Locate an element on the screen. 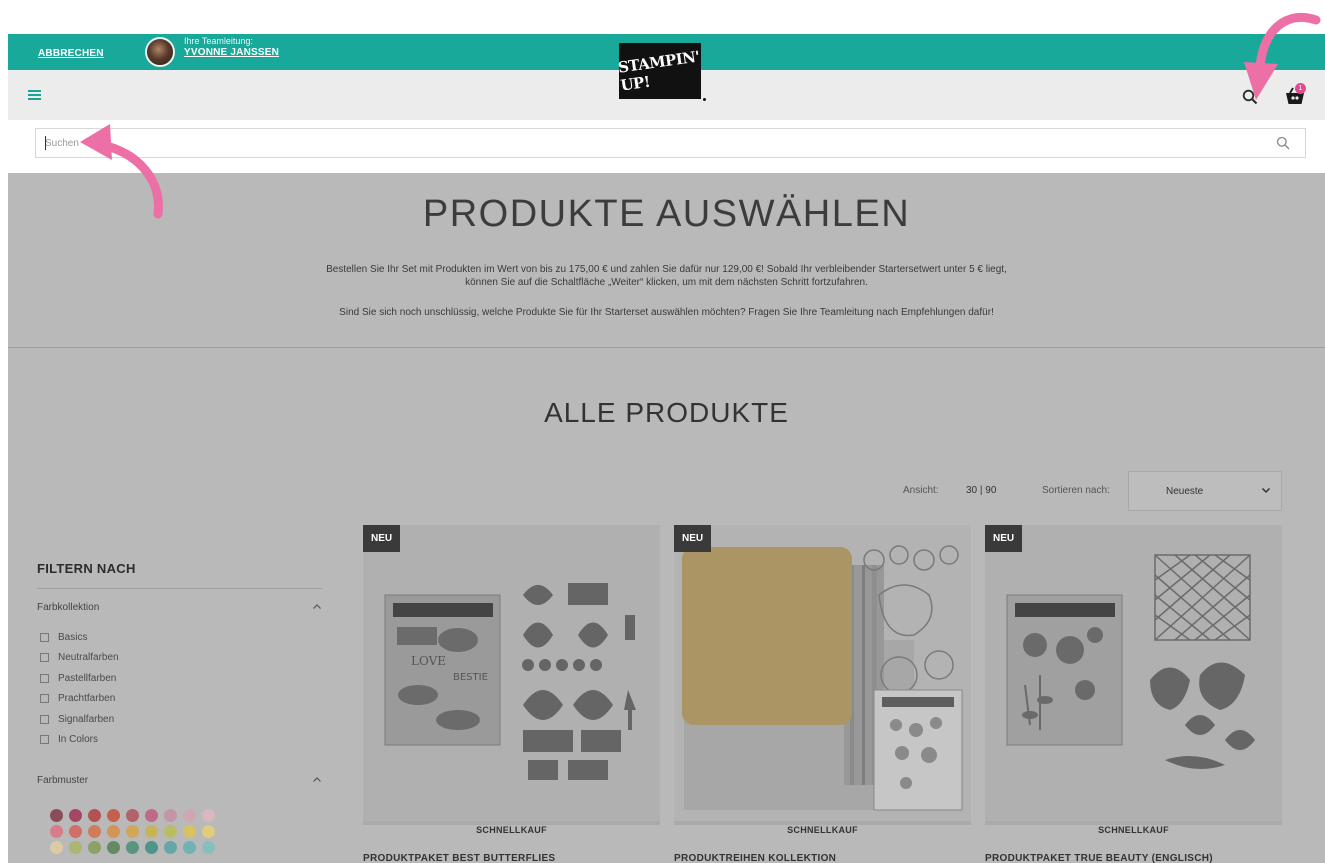  product-card: LOVE BESTIE NEU is located at coordinates (511, 675).